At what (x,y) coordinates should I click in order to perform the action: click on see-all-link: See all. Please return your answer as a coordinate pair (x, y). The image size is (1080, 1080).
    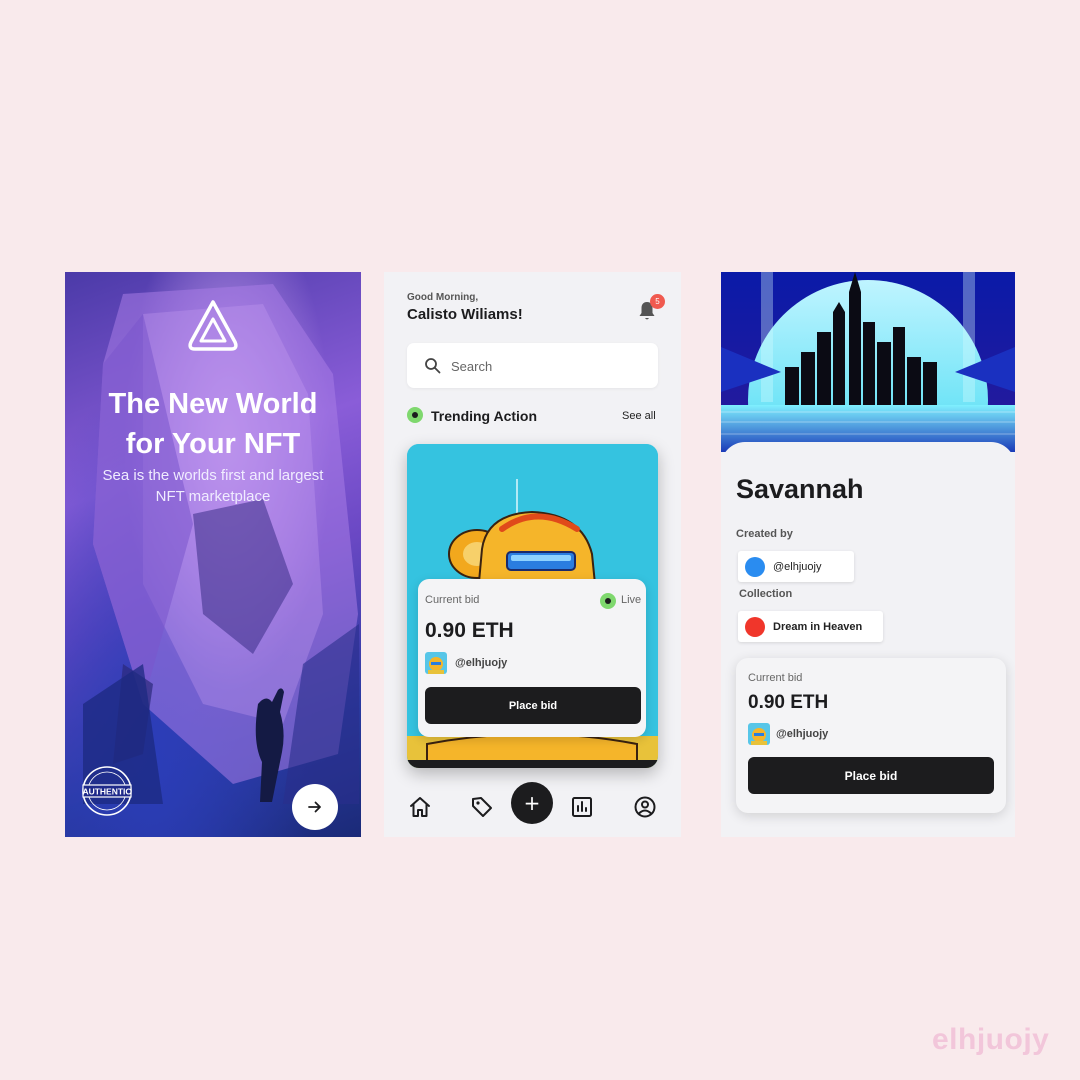
    Looking at the image, I should click on (639, 416).